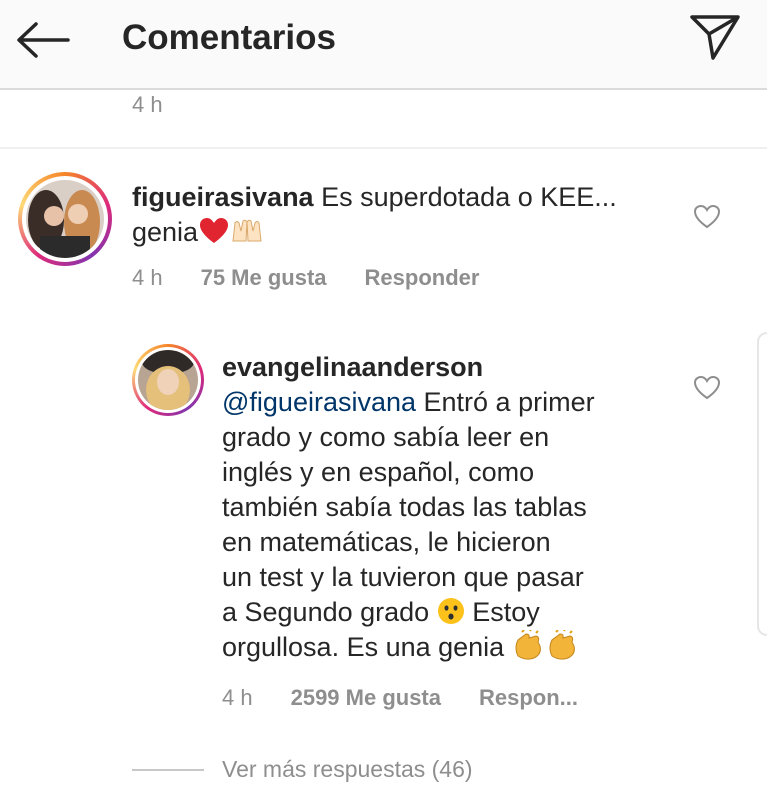 This screenshot has width=767, height=807. I want to click on comment-meta: 4 h 75 Me gusta Responder, so click(324, 278).